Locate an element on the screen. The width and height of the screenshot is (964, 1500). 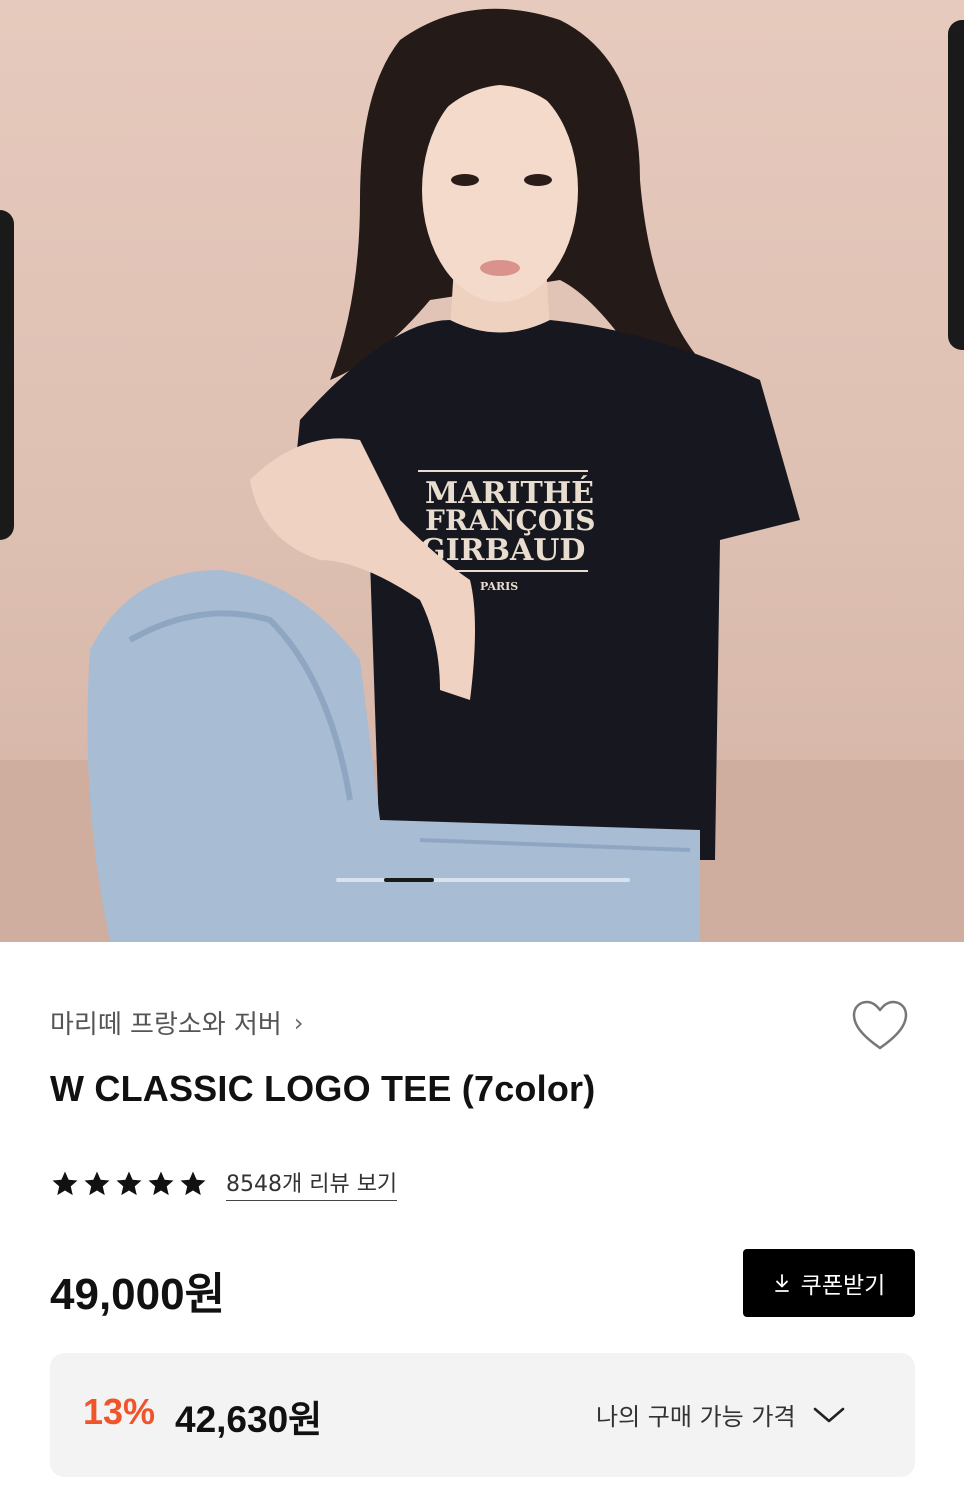
chevron-down-icon is located at coordinates (828, 1414).